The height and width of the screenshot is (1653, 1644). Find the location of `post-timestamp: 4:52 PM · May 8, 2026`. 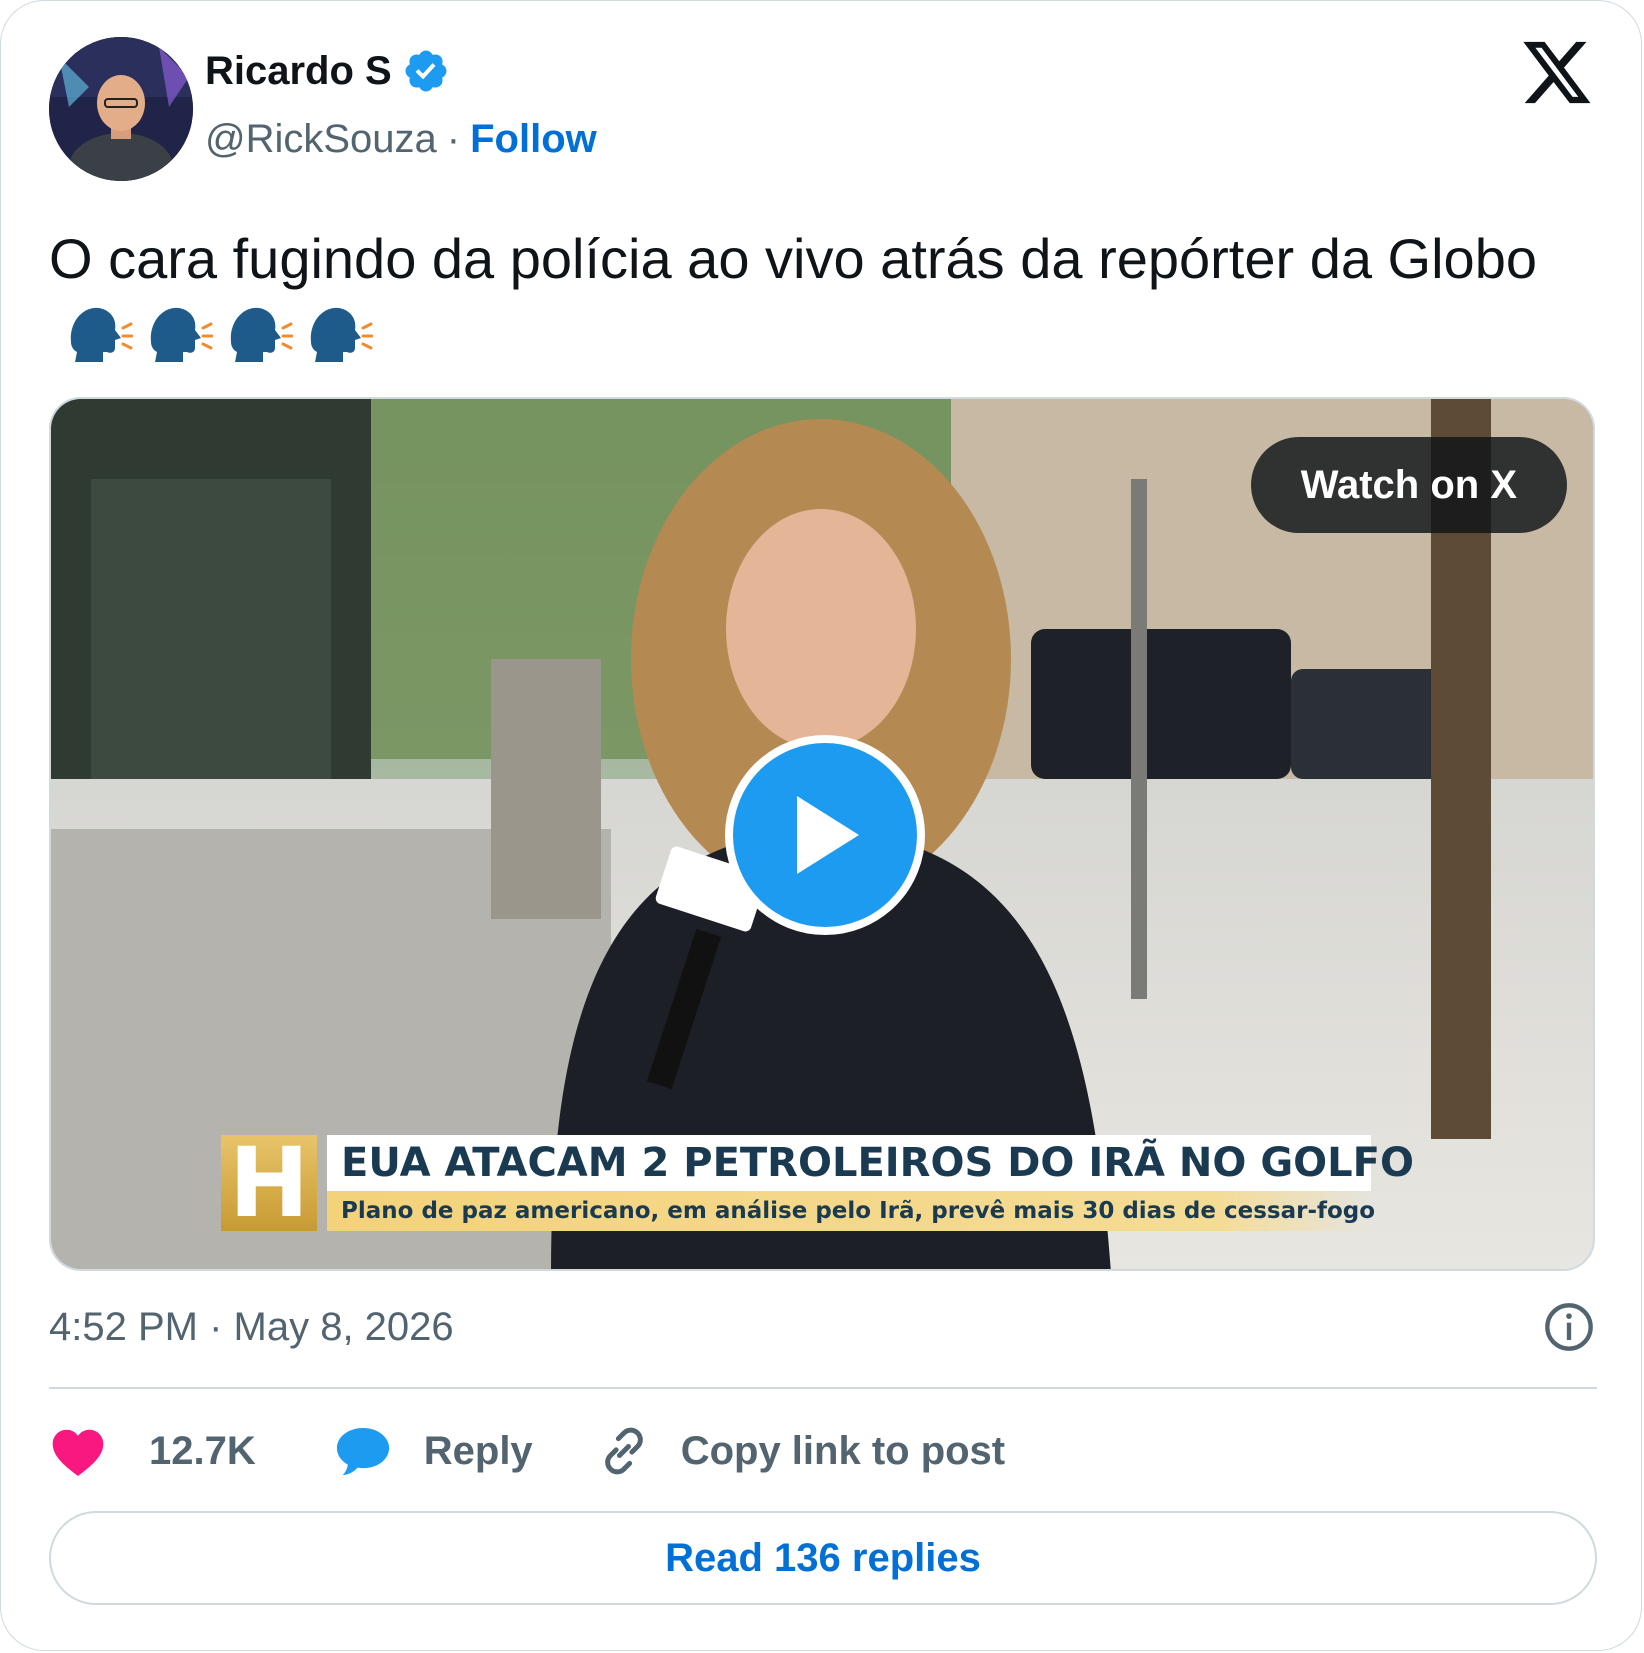

post-timestamp: 4:52 PM · May 8, 2026 is located at coordinates (251, 1327).